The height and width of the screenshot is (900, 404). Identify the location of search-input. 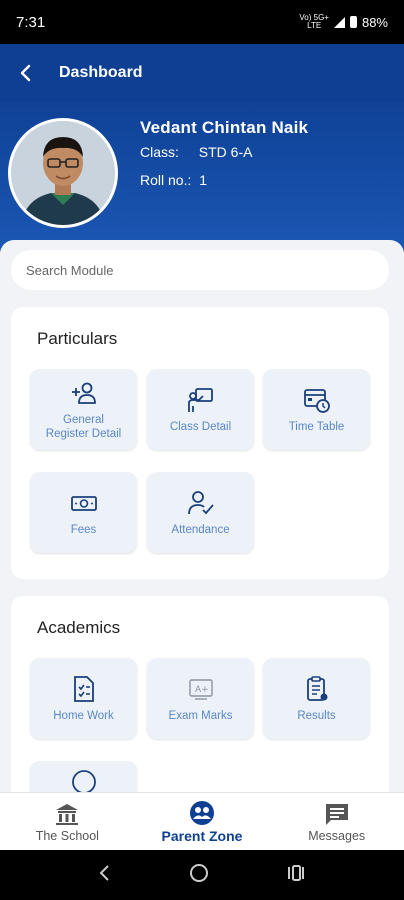
(200, 270).